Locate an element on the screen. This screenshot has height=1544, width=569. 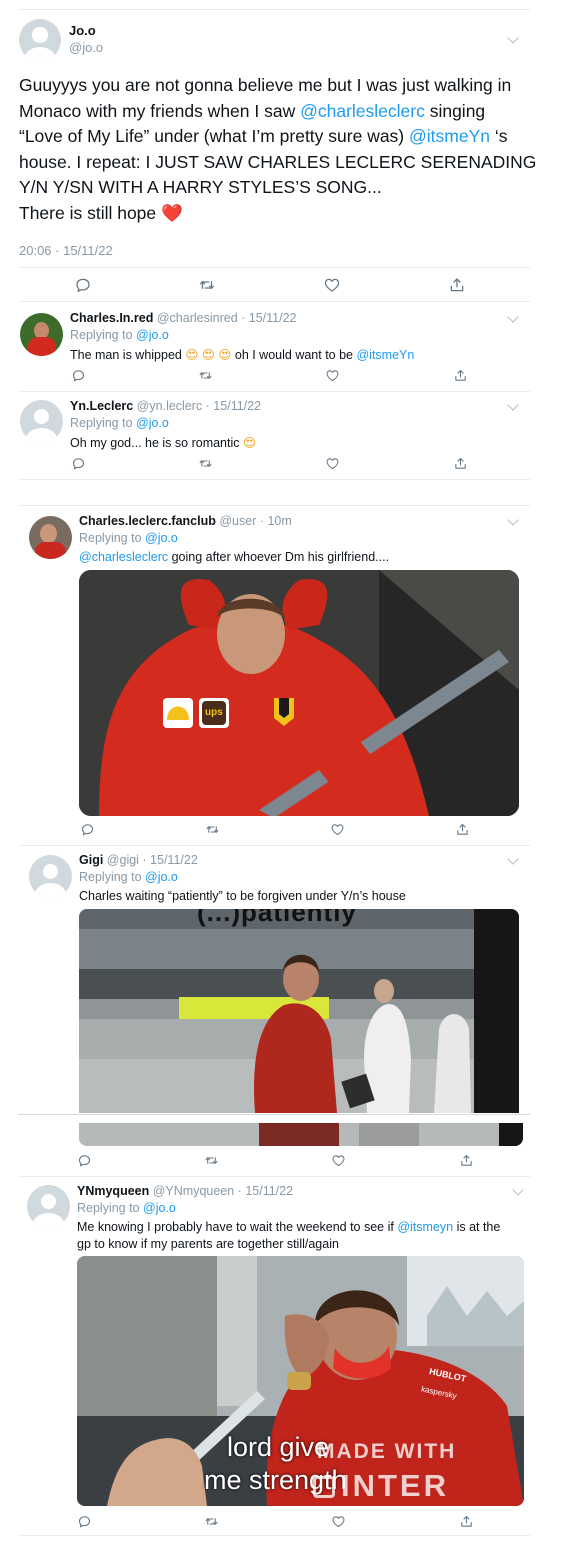
pitlane-image-lower is located at coordinates (301, 1134).